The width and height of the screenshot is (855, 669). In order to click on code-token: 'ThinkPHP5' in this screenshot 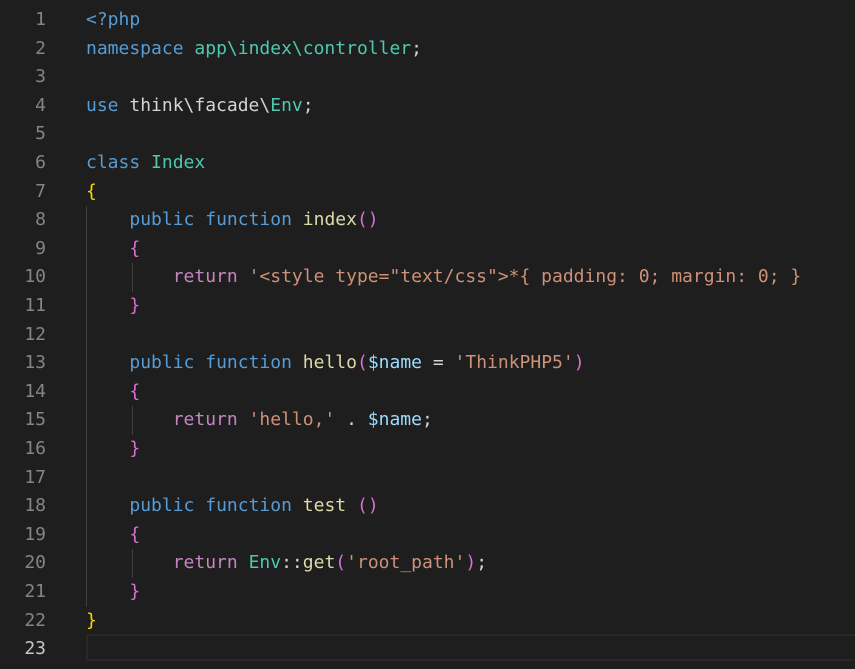, I will do `click(514, 363)`.